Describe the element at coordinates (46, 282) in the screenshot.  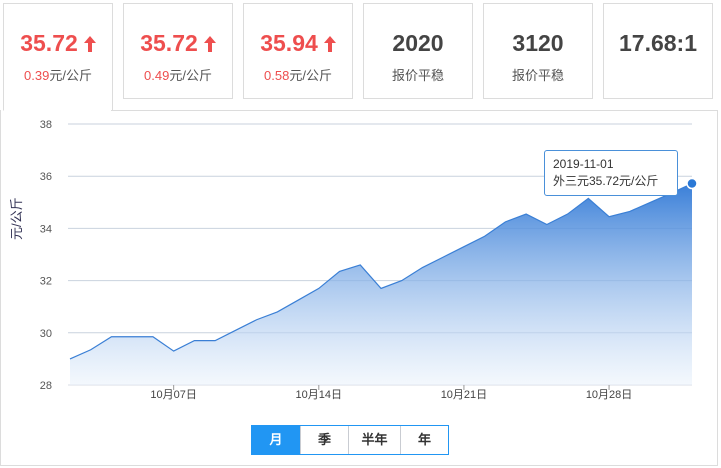
I see `y-tick-label: 32` at that location.